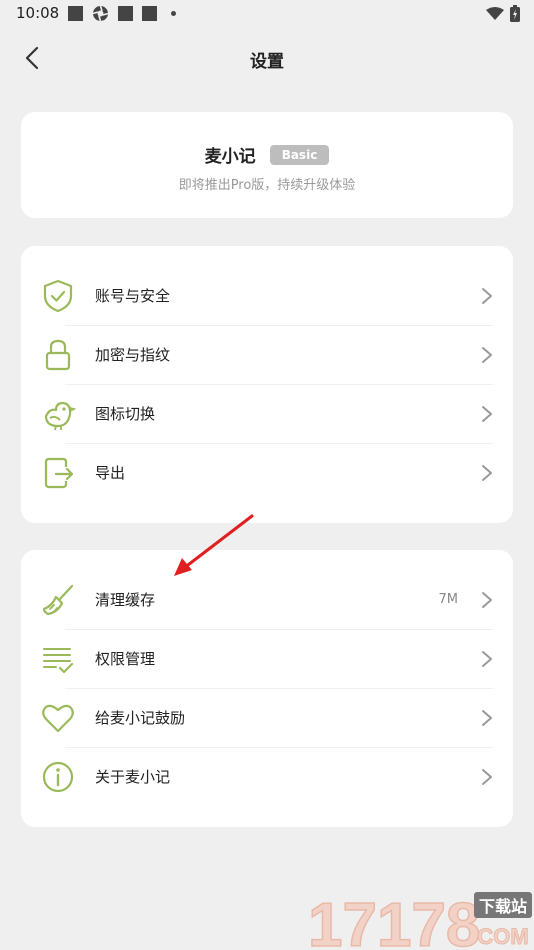 This screenshot has height=950, width=534. I want to click on annotation-arrow-icon, so click(214, 545).